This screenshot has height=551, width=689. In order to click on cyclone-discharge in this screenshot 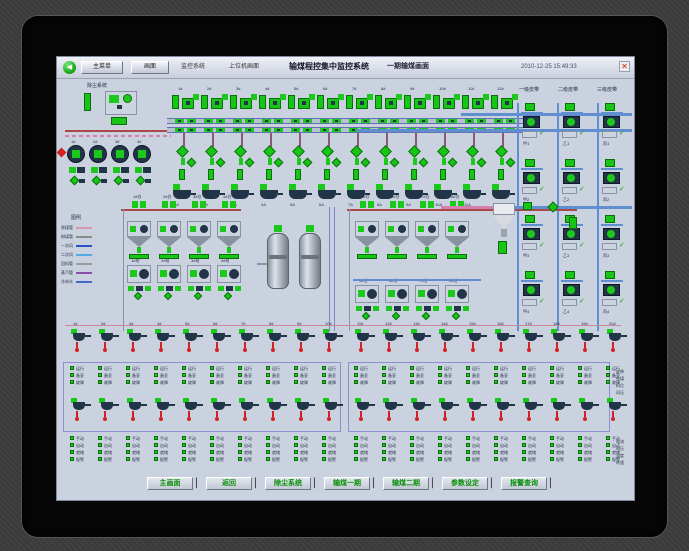, I will do `click(502, 247)`.